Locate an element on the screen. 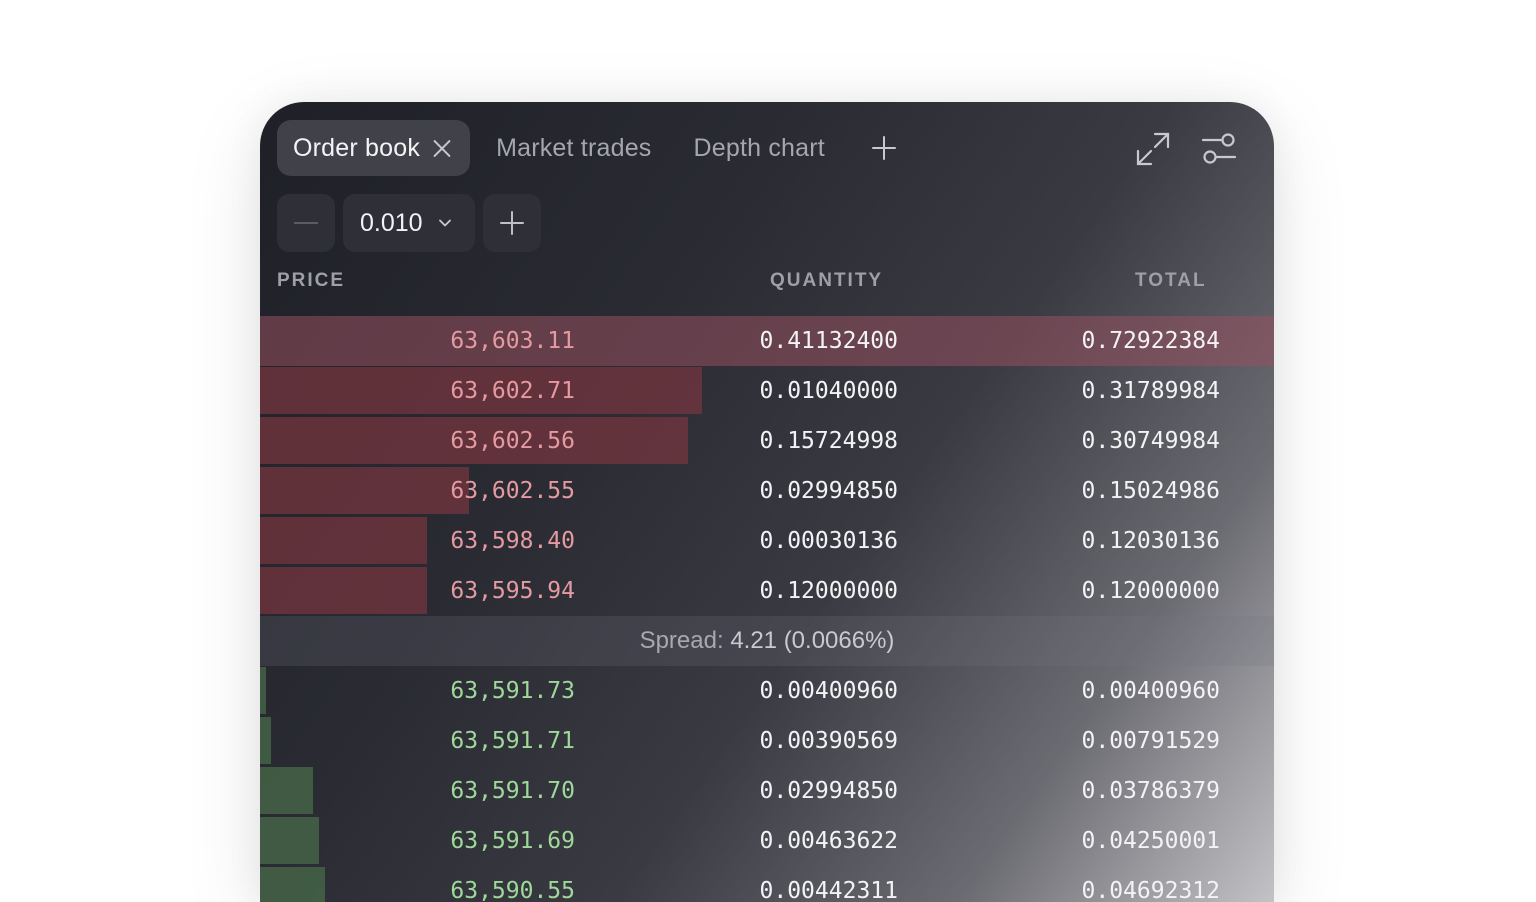 The height and width of the screenshot is (902, 1536). ask-total: 0.12030136 is located at coordinates (1150, 541).